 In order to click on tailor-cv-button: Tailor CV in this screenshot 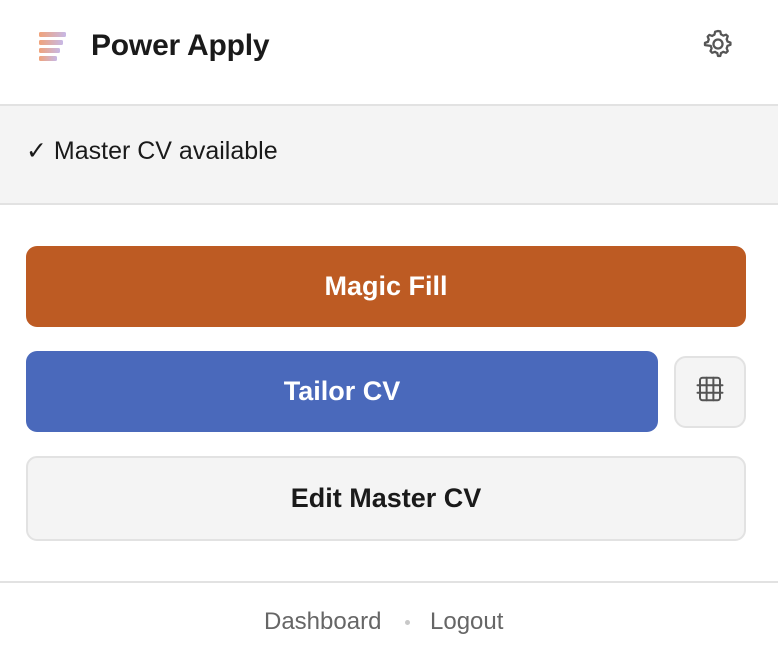, I will do `click(342, 391)`.